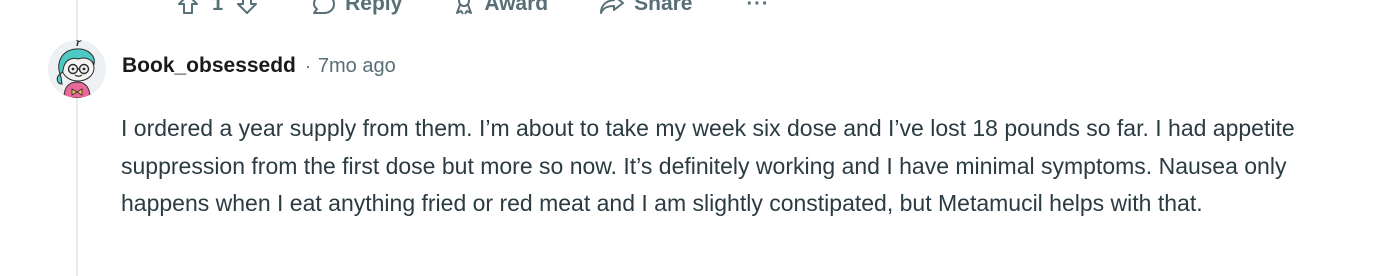 This screenshot has width=1400, height=276. I want to click on previous-comment-action-bar: 1 Reply Award Share ···, so click(472, 10).